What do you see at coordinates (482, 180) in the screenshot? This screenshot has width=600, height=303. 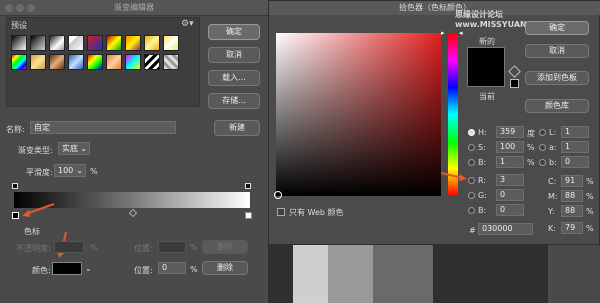 I see `r-label: R:` at bounding box center [482, 180].